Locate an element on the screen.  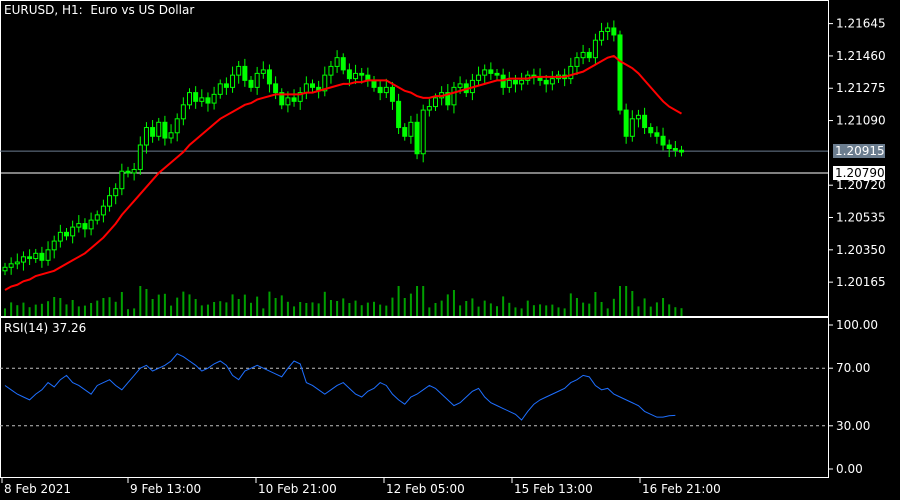
price-axis-label: 1.20350 is located at coordinates (861, 250).